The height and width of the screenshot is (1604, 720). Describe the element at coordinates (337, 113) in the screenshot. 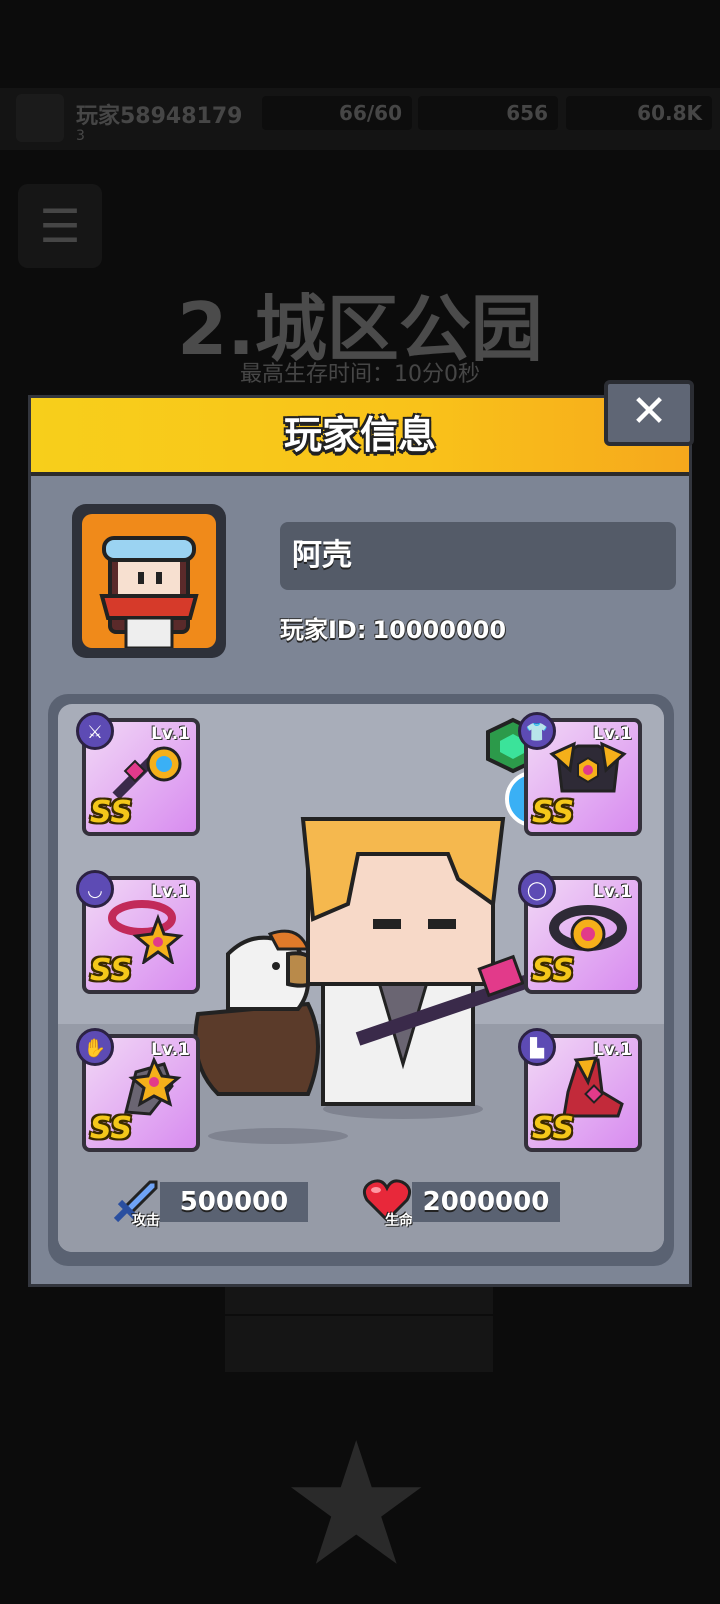

I see `energy-stat: 66/60` at that location.